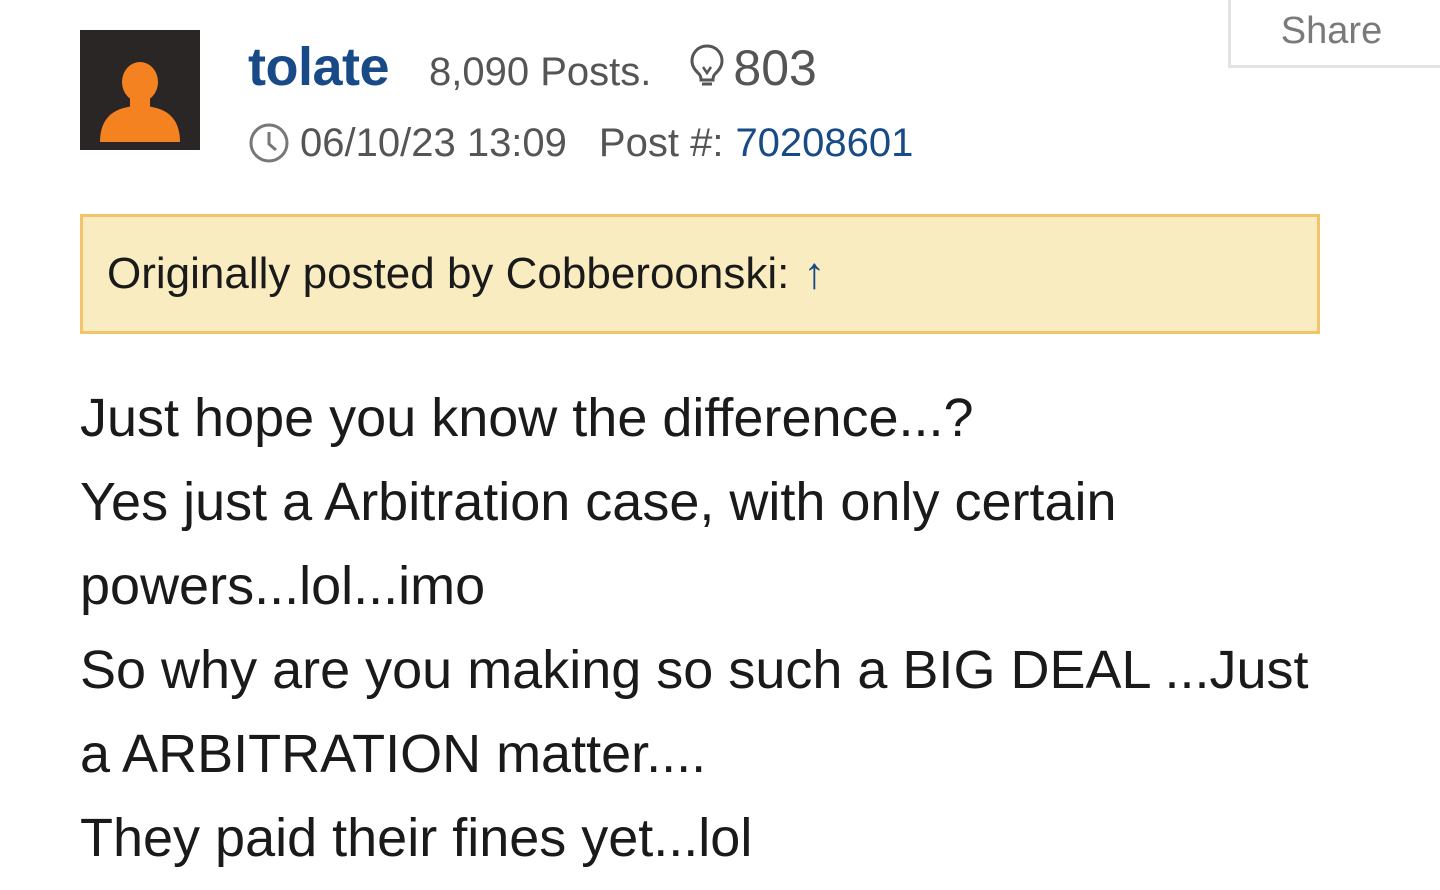 Image resolution: width=1440 pixels, height=890 pixels. What do you see at coordinates (269, 143) in the screenshot?
I see `clock-icon` at bounding box center [269, 143].